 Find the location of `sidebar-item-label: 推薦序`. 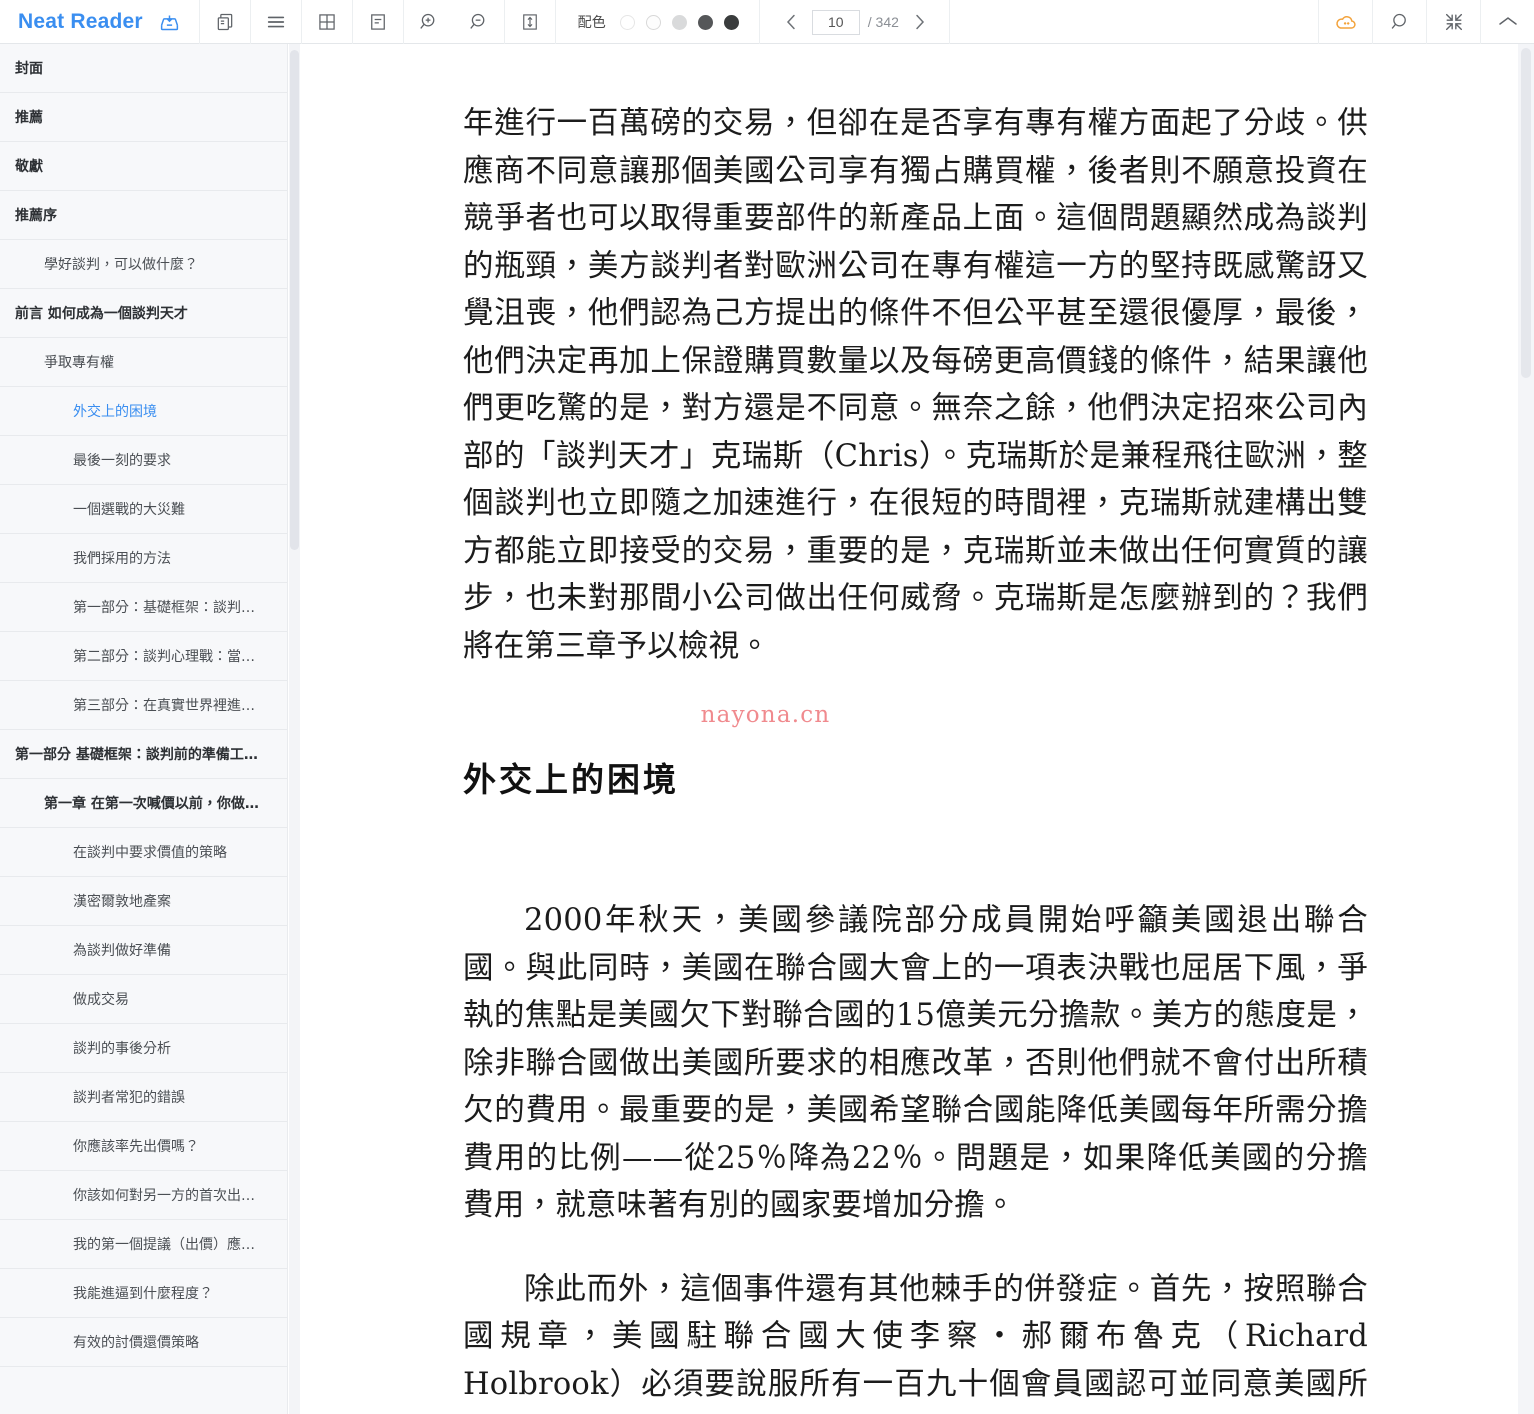

sidebar-item-label: 推薦序 is located at coordinates (36, 216).